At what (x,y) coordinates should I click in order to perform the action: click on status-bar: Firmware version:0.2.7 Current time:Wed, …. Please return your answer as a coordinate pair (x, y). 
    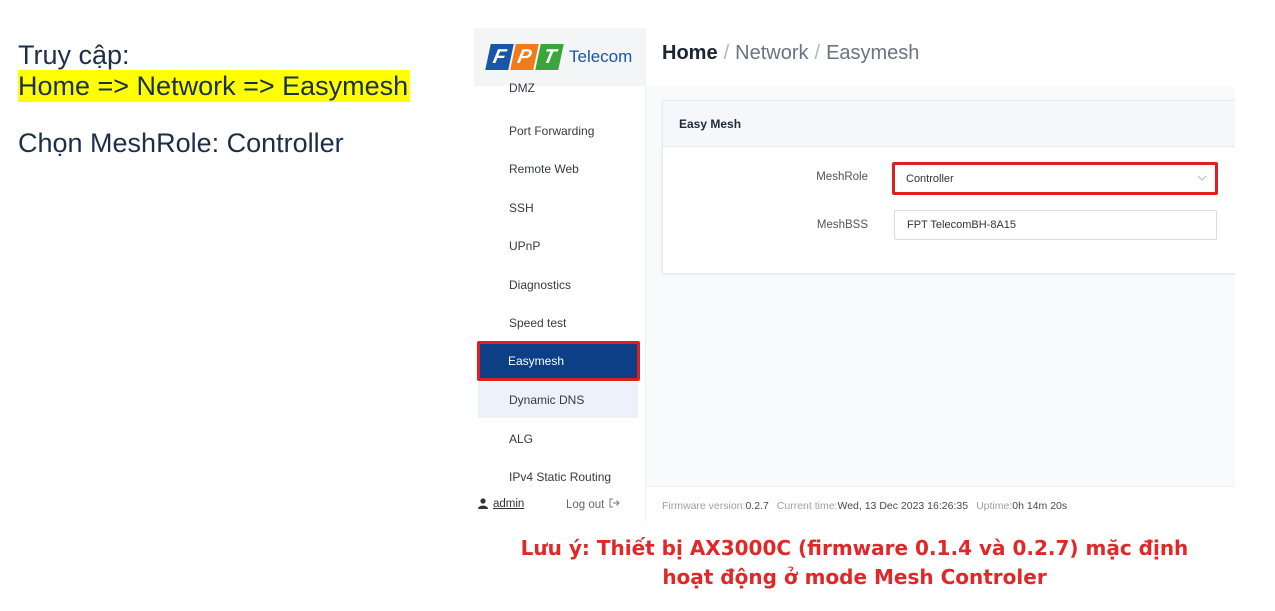
    Looking at the image, I should click on (864, 506).